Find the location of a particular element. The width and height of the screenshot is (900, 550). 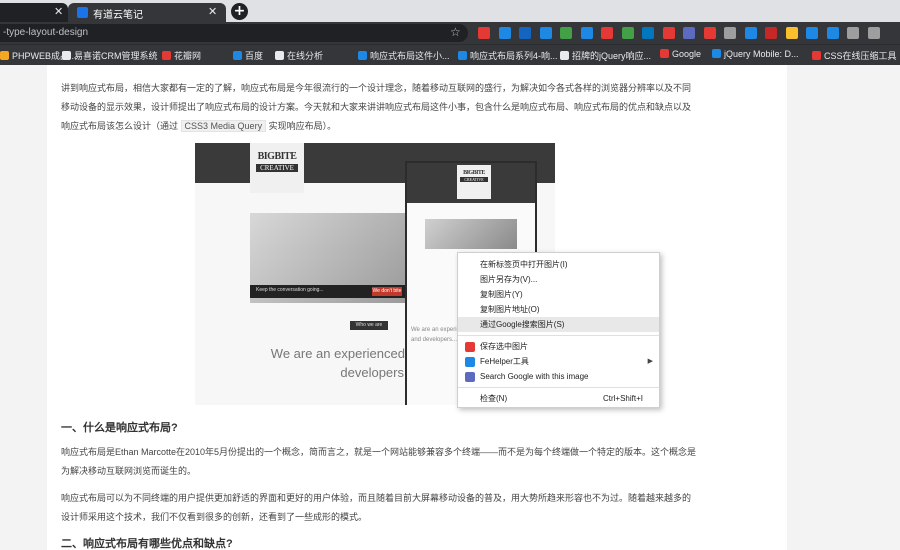

bookmark-label: 易喜诺CRM管理系统 is located at coordinates (116, 56).